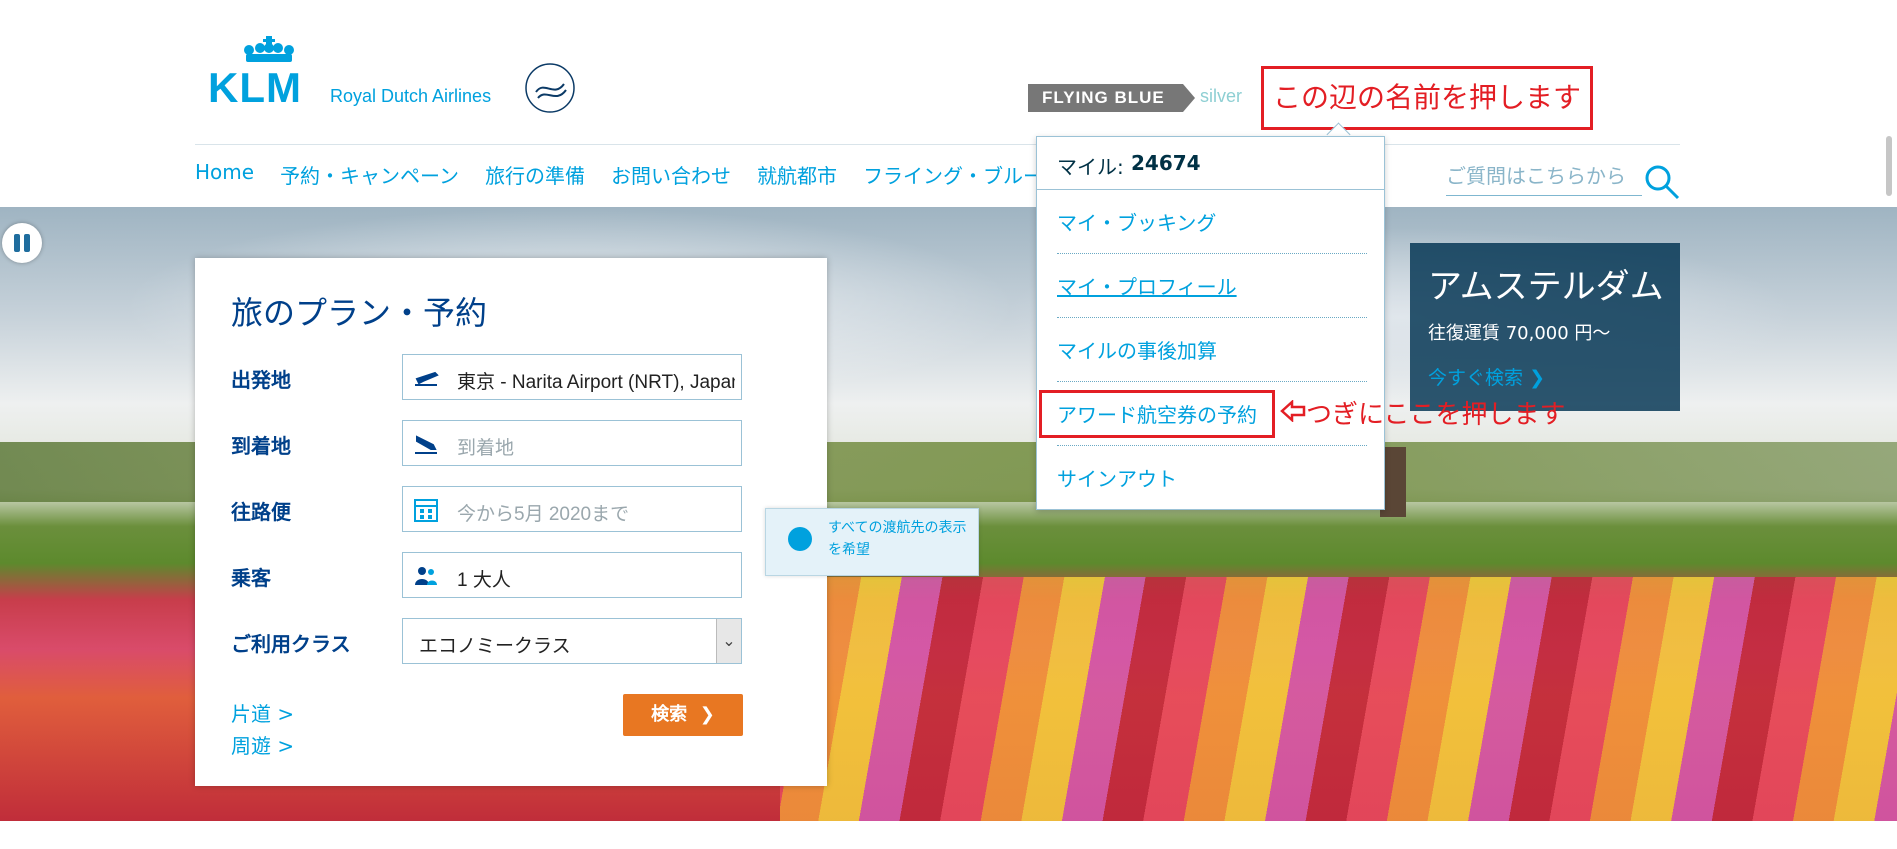  Describe the element at coordinates (394, 76) in the screenshot. I see `klm-logo: KLM Royal Dutch Airlines` at that location.